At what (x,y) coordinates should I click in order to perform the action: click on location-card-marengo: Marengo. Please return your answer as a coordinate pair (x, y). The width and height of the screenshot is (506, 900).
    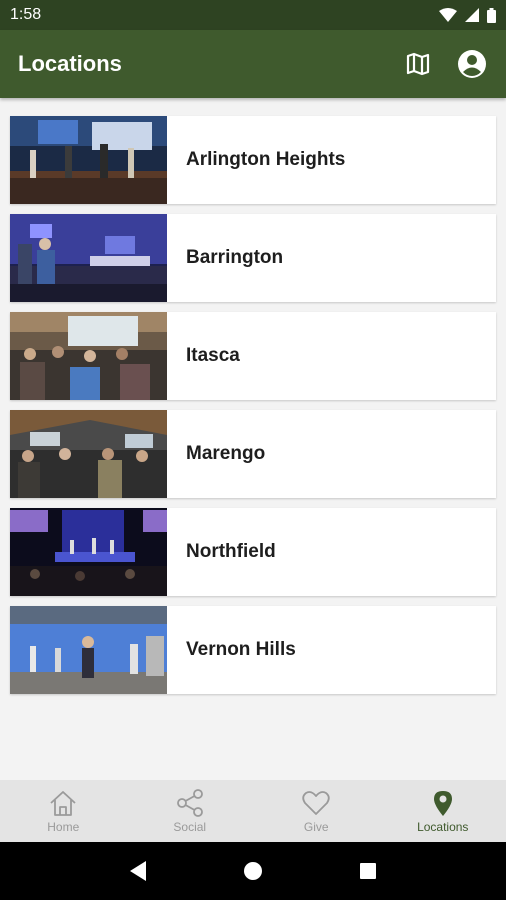
    Looking at the image, I should click on (253, 454).